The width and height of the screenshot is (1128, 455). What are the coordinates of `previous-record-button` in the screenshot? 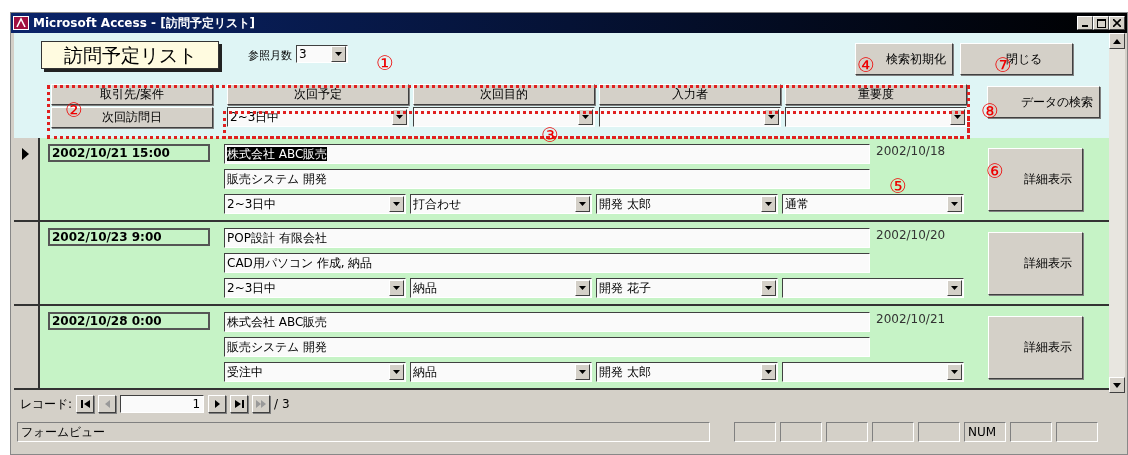 It's located at (107, 404).